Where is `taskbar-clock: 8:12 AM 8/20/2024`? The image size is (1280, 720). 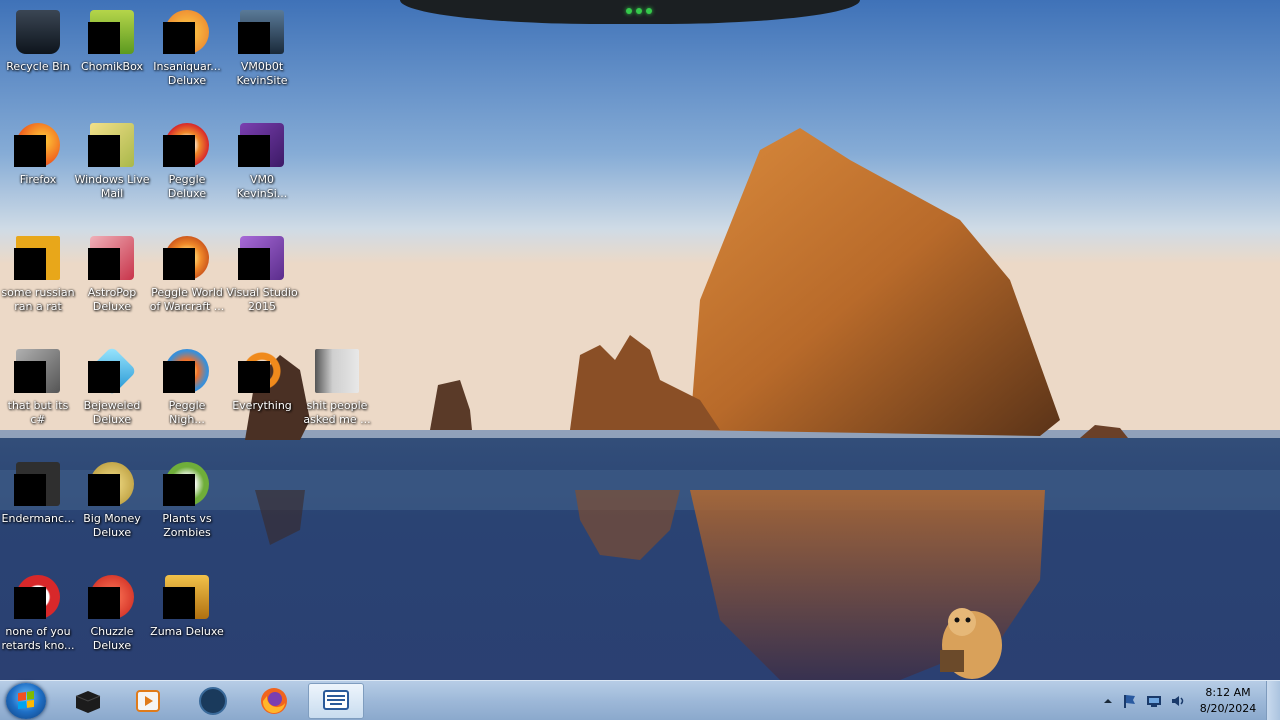 taskbar-clock: 8:12 AM 8/20/2024 is located at coordinates (1228, 701).